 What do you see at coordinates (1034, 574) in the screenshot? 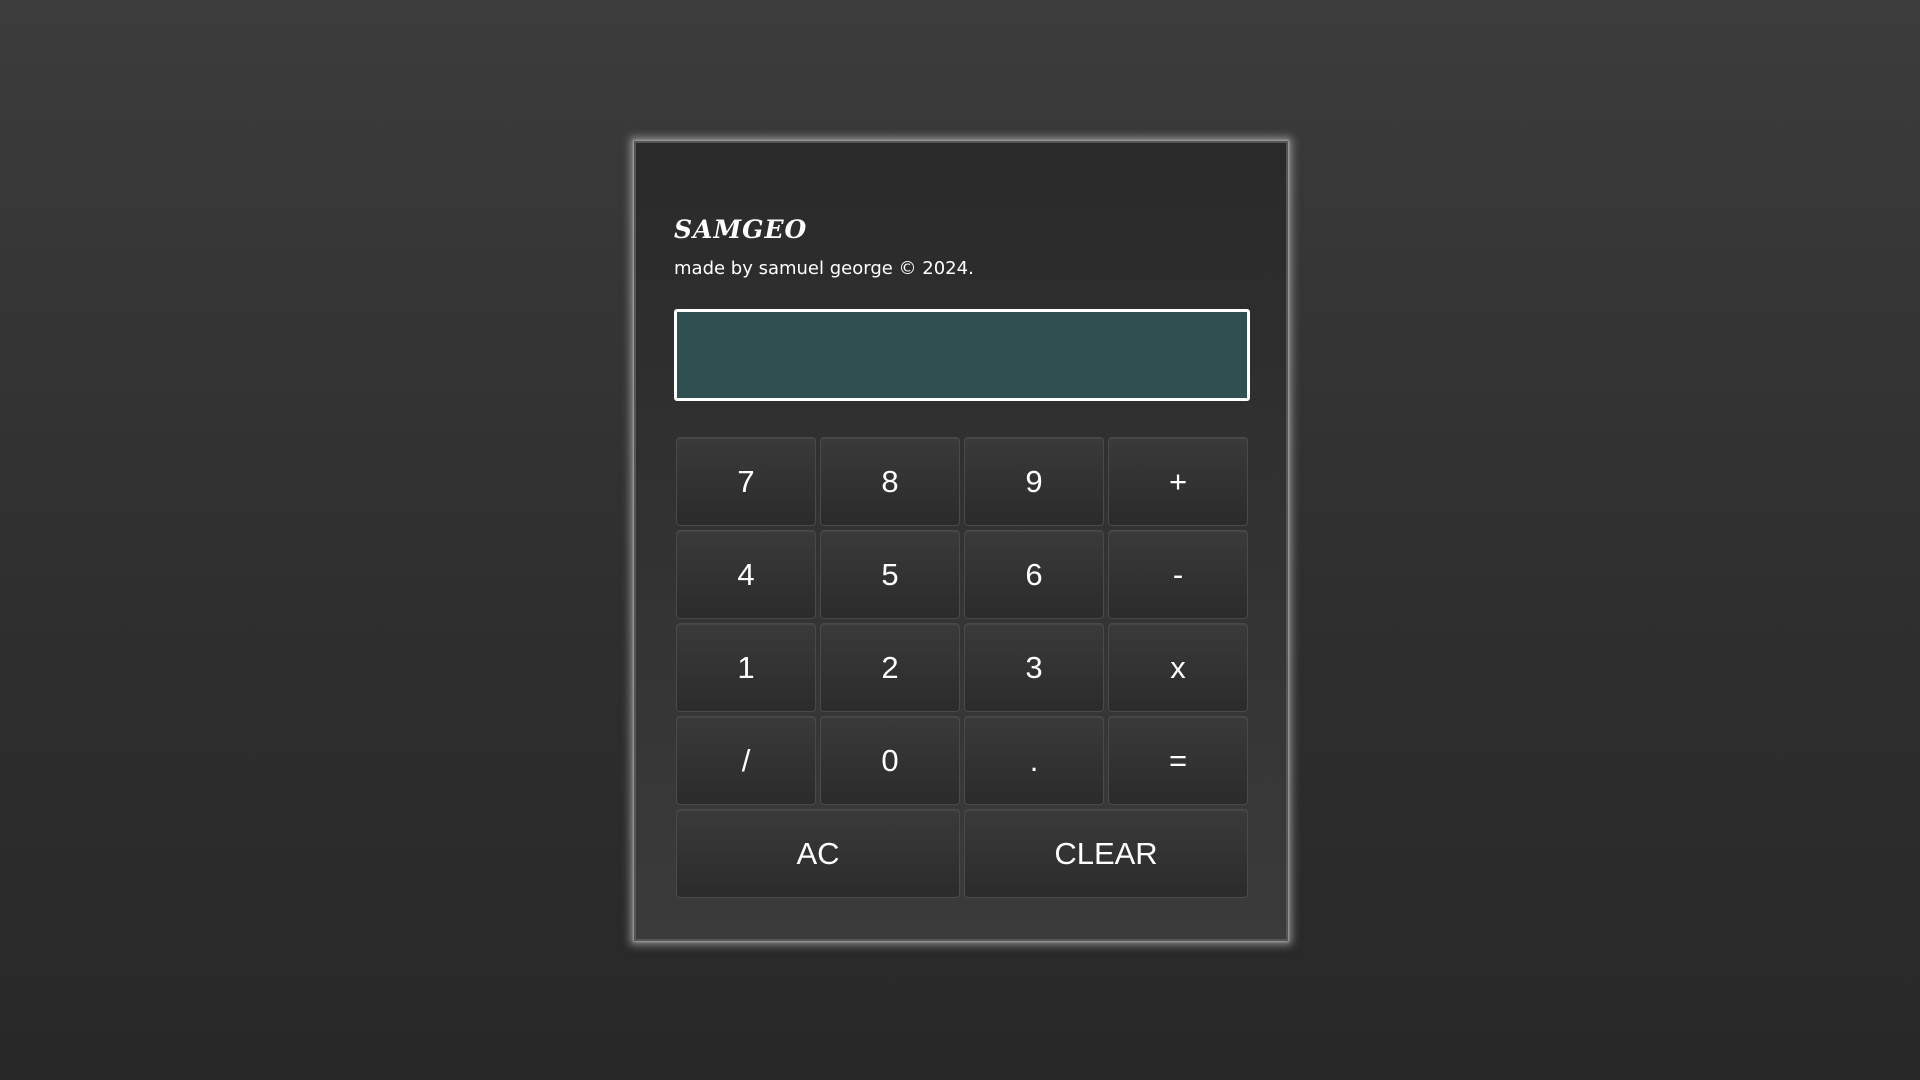
I see `key-6: 6` at bounding box center [1034, 574].